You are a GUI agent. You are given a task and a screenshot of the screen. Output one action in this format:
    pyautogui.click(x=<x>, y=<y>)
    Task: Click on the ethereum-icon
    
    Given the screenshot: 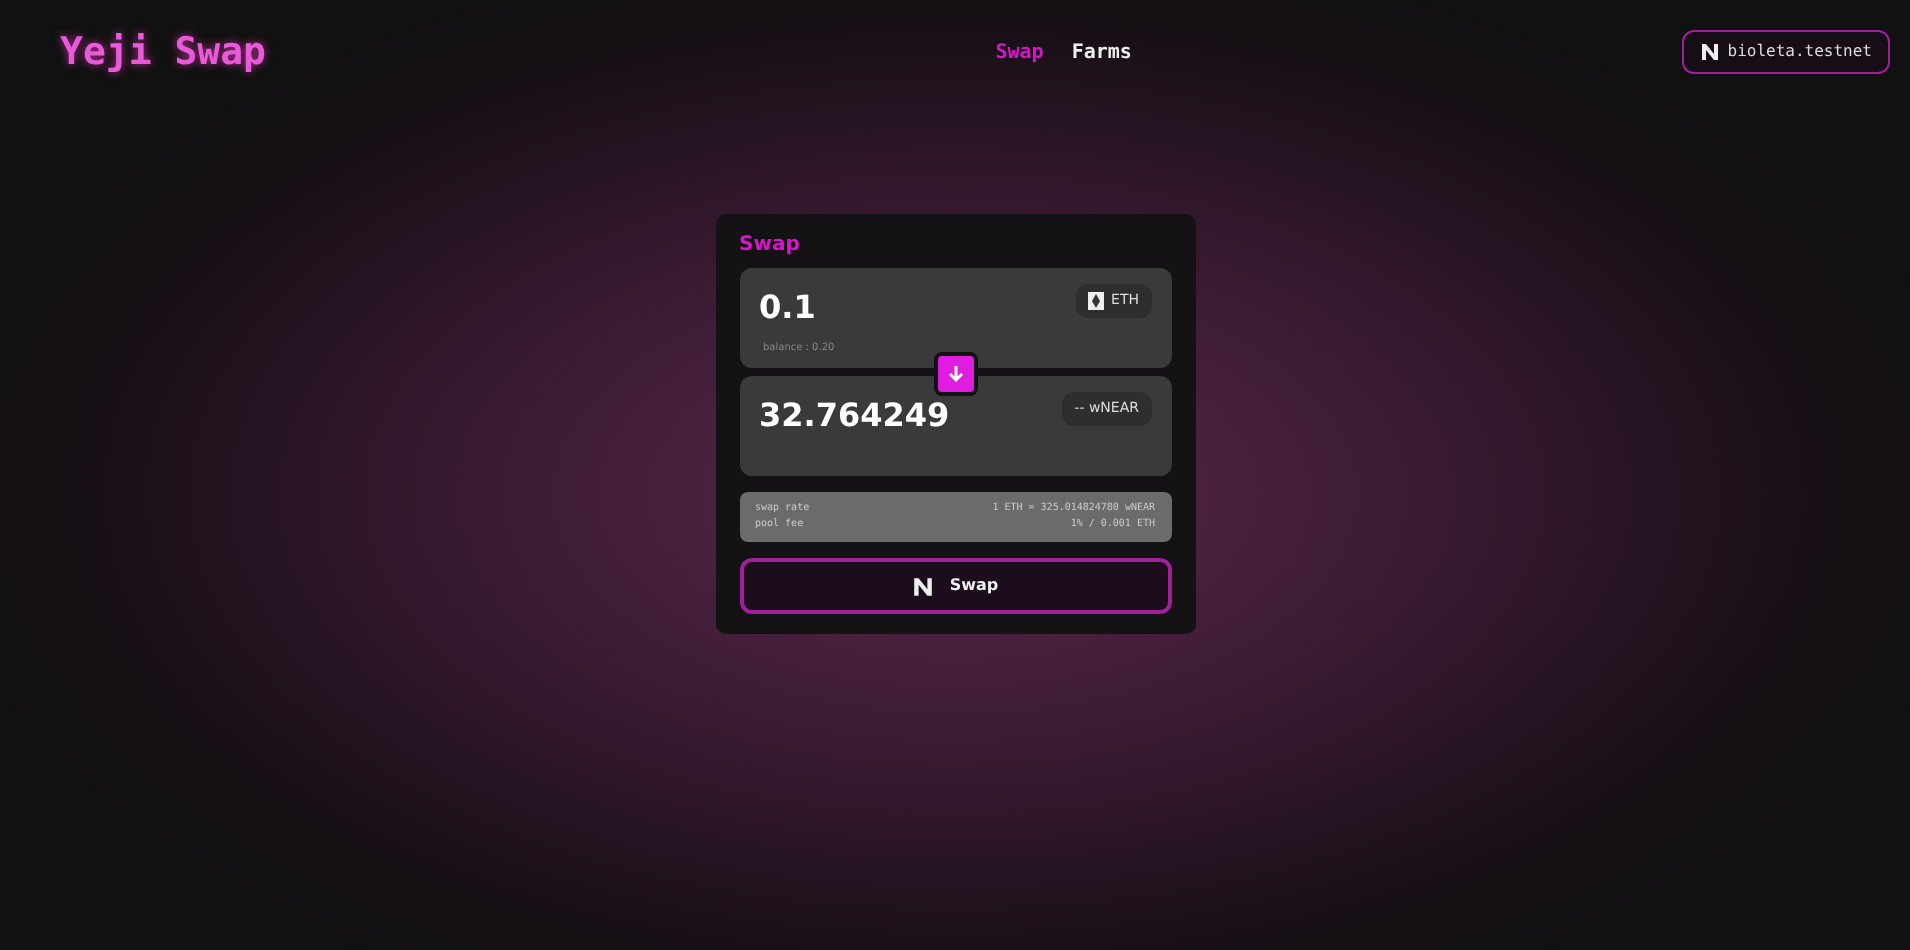 What is the action you would take?
    pyautogui.click(x=1095, y=300)
    